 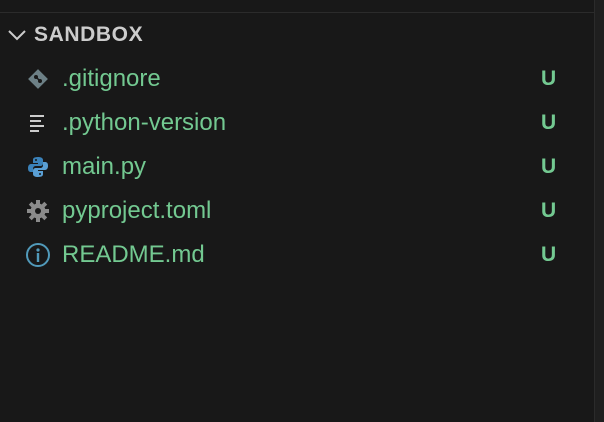 I want to click on file-name: pyproject.toml, so click(x=137, y=210).